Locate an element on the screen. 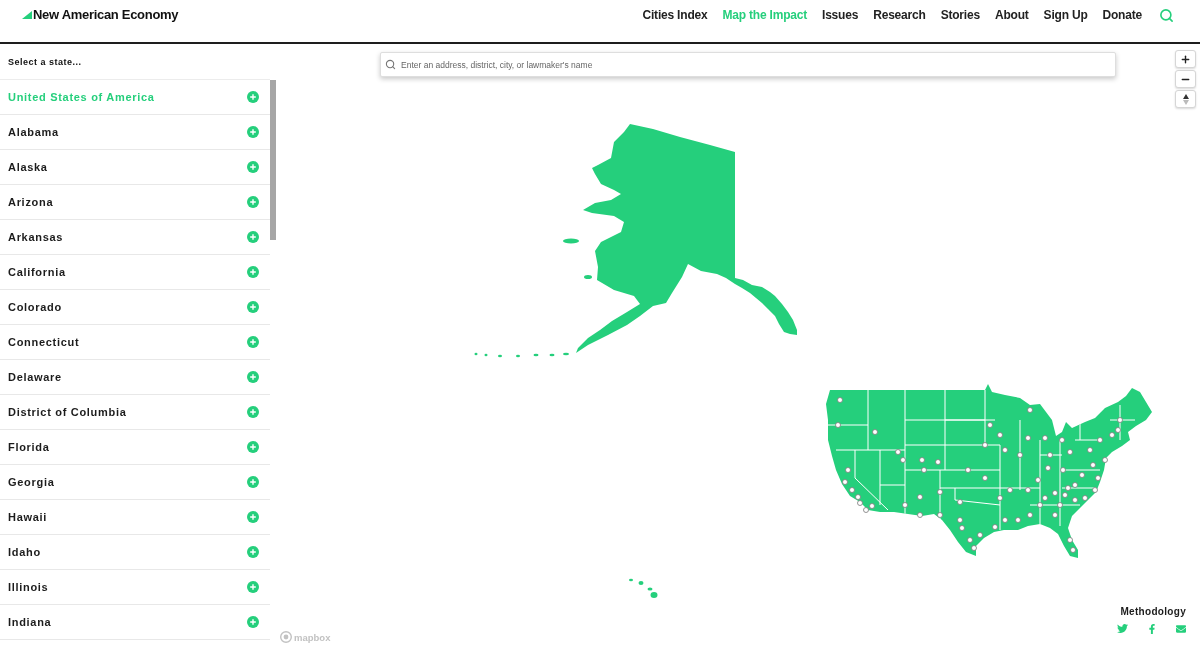 Image resolution: width=1200 pixels, height=648 pixels. state-list-item: Idaho is located at coordinates (135, 552).